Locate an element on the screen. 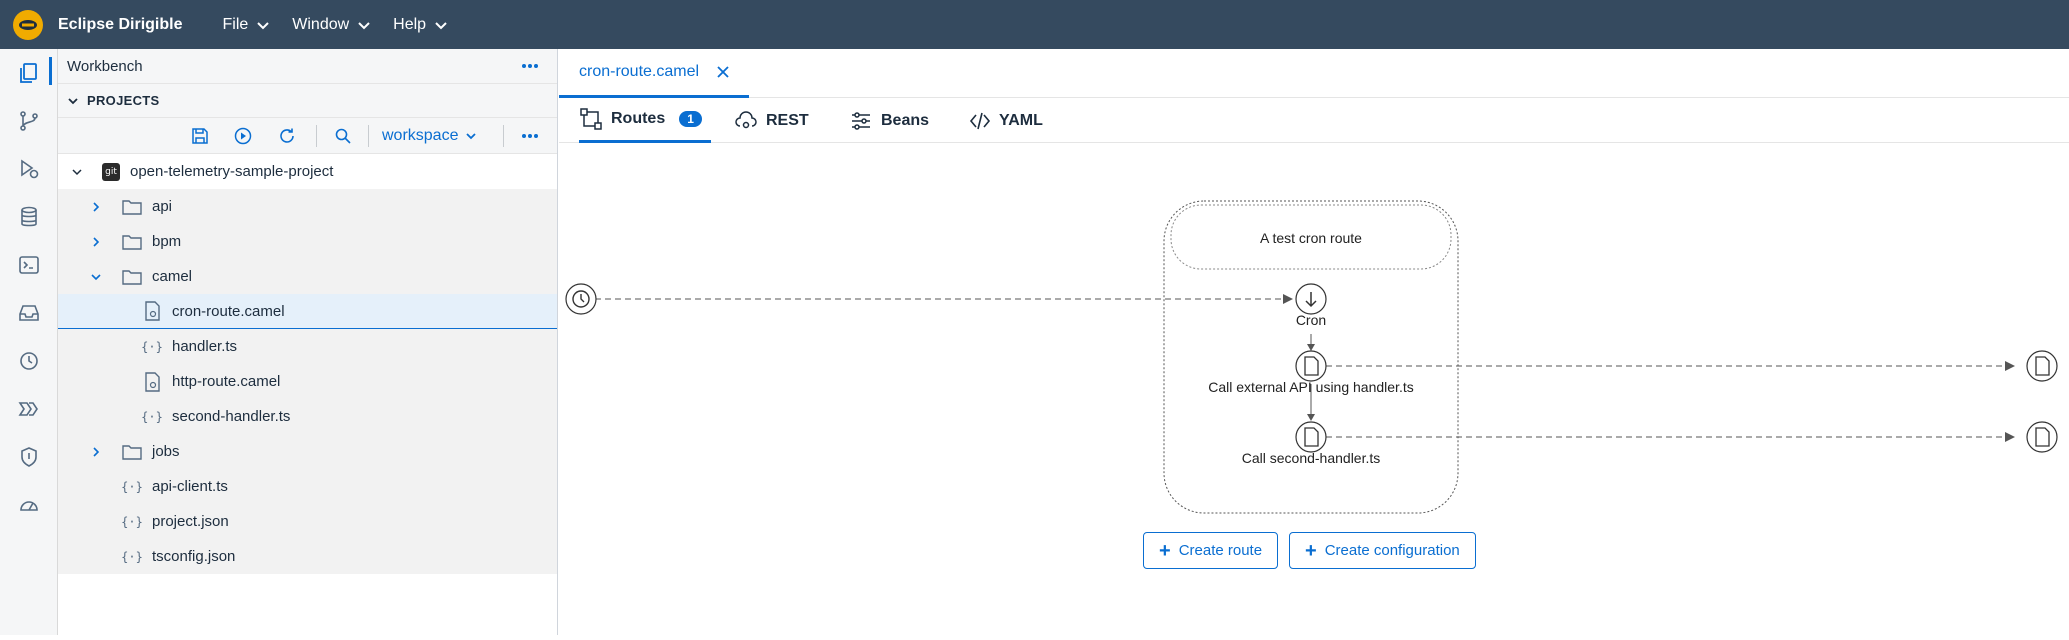  menu-file: File is located at coordinates (246, 25).